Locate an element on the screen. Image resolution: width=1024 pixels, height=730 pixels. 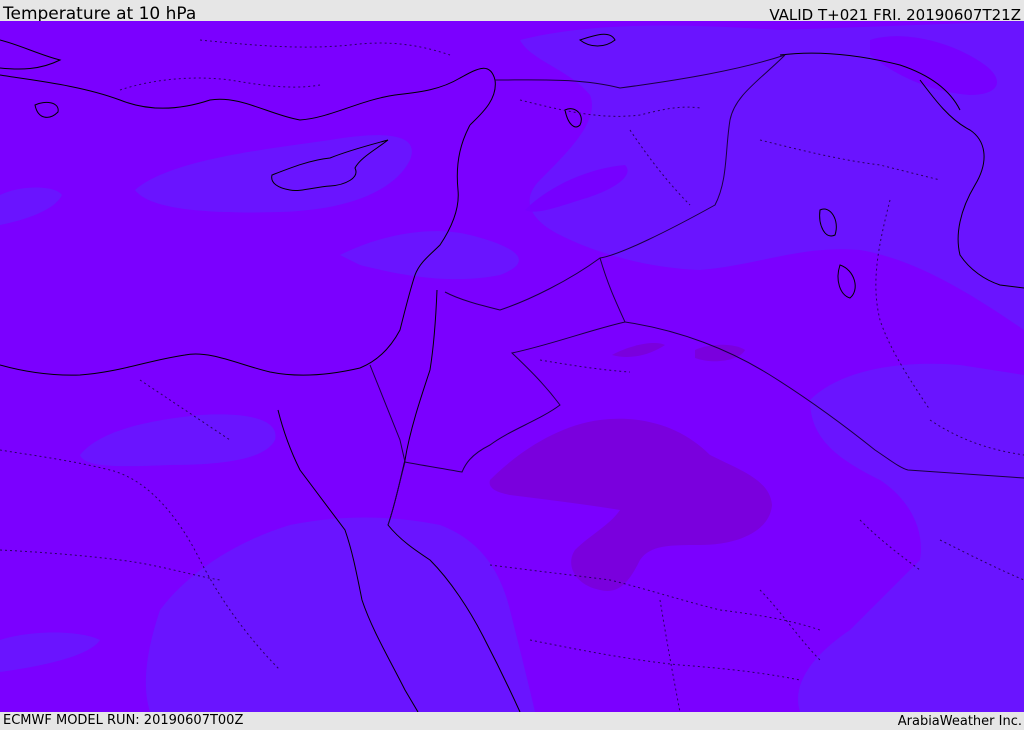
credit-label: ArabiaWeather Inc. is located at coordinates (959, 721).